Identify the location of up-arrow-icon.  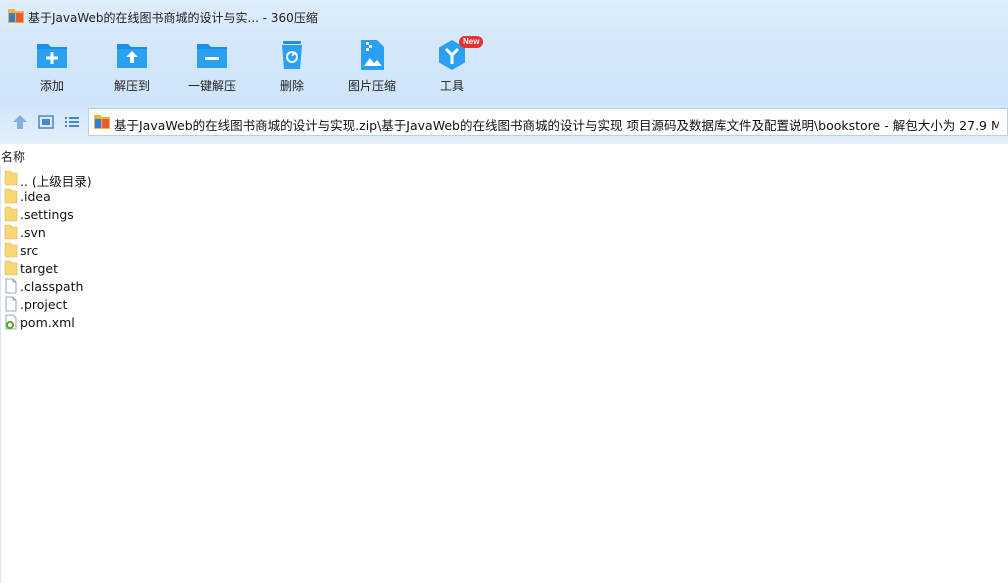
(20, 122).